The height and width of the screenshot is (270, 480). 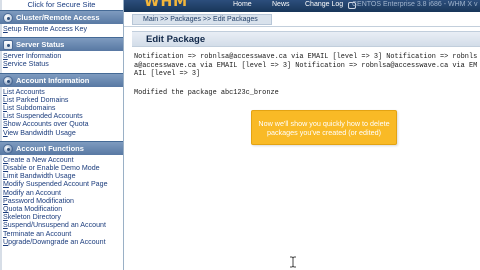 What do you see at coordinates (57, 241) in the screenshot?
I see `sidebar-item-label: pgrade/Downgrade an Account` at bounding box center [57, 241].